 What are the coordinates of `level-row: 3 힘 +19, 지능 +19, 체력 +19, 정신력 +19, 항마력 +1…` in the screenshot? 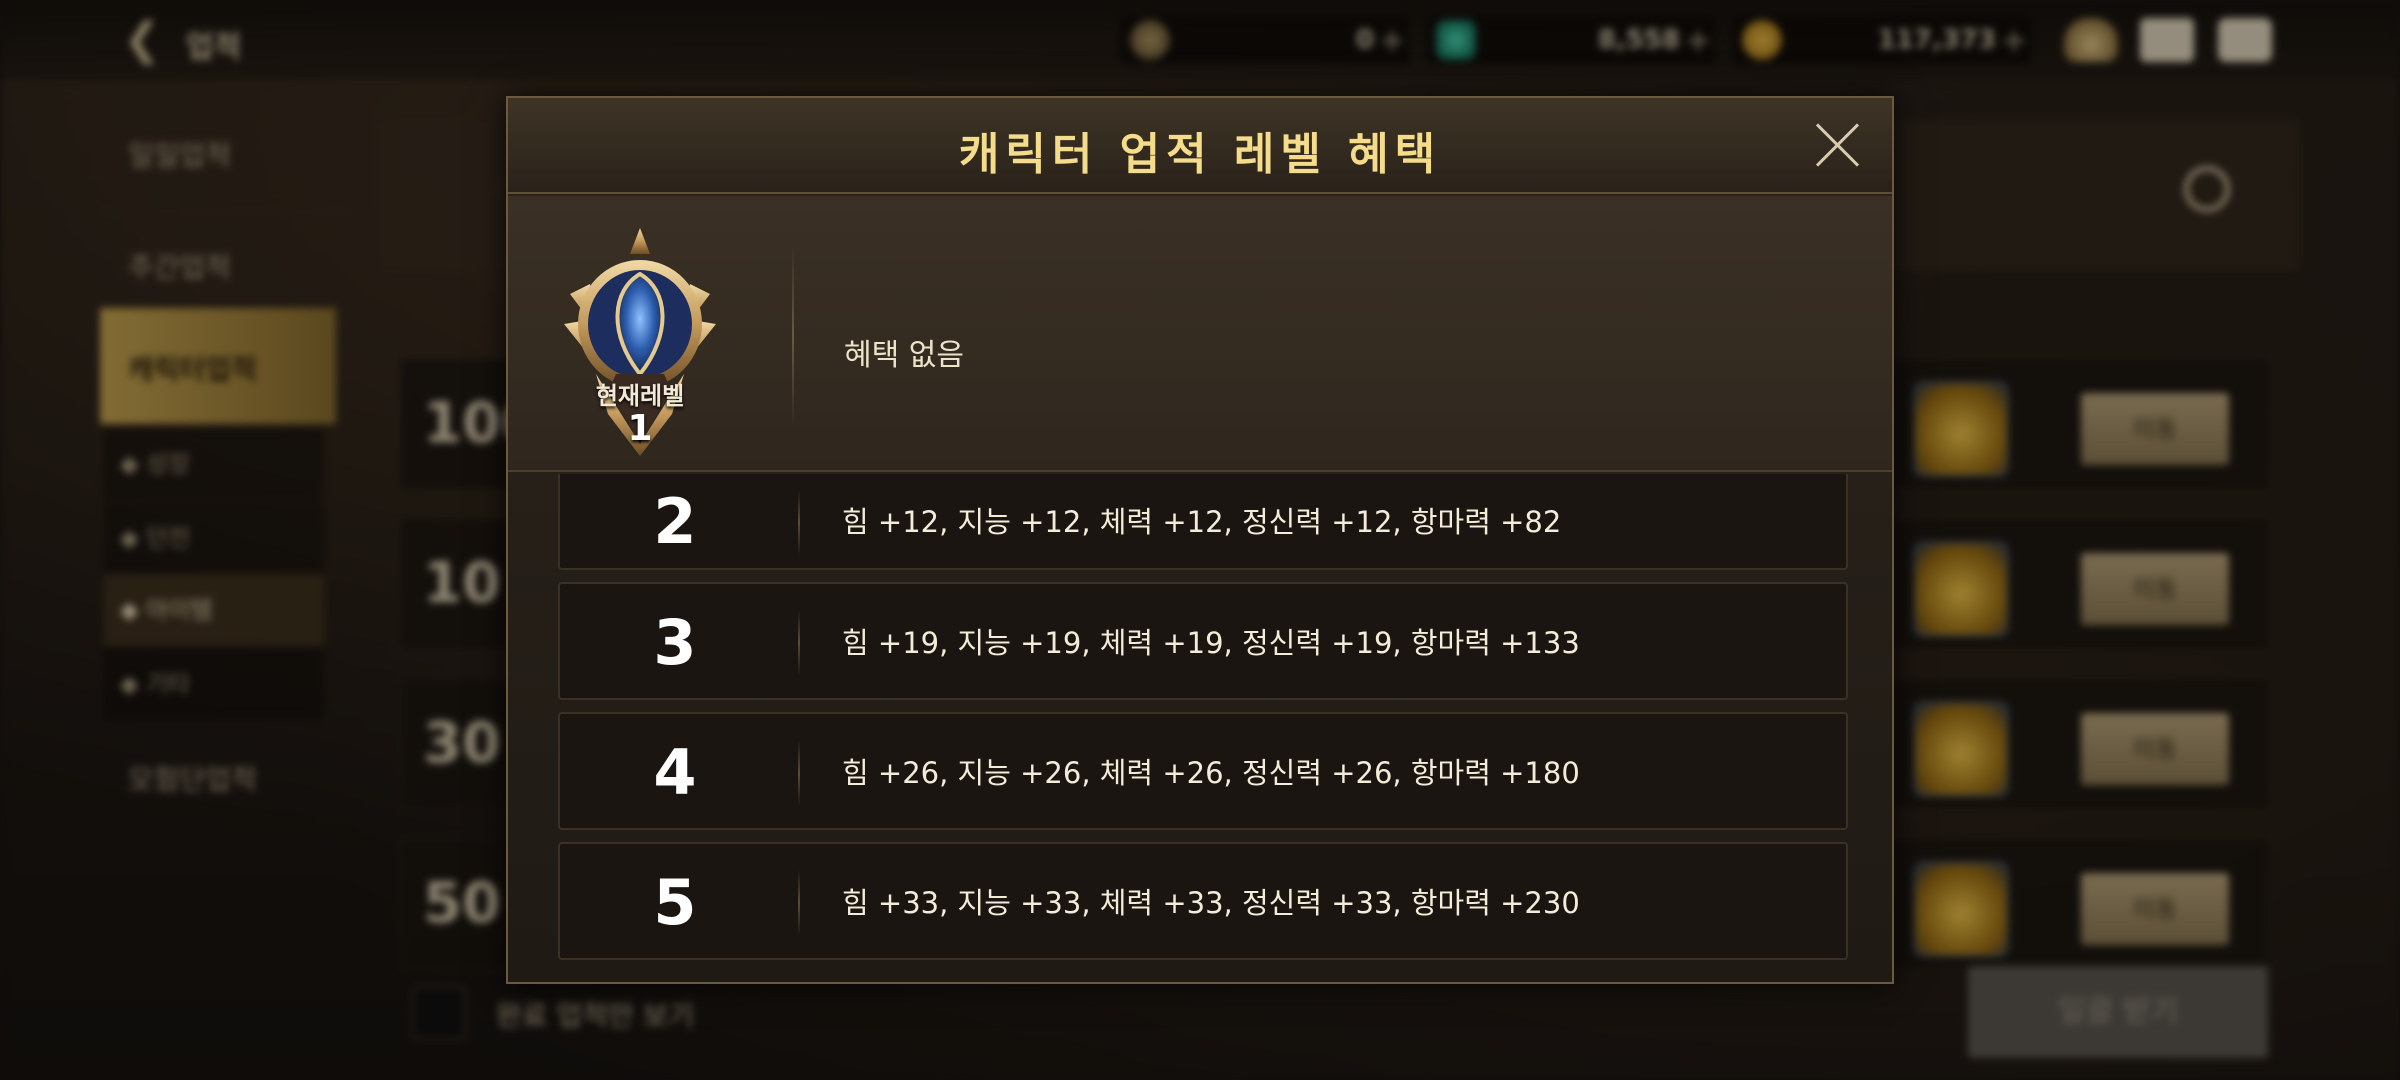 It's located at (1203, 641).